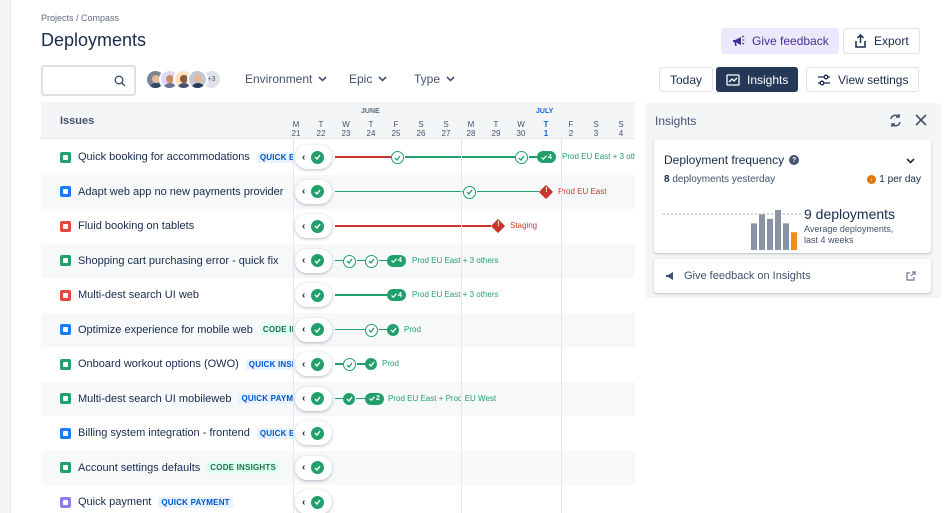 The image size is (948, 513). What do you see at coordinates (881, 41) in the screenshot?
I see `export-button: Export` at bounding box center [881, 41].